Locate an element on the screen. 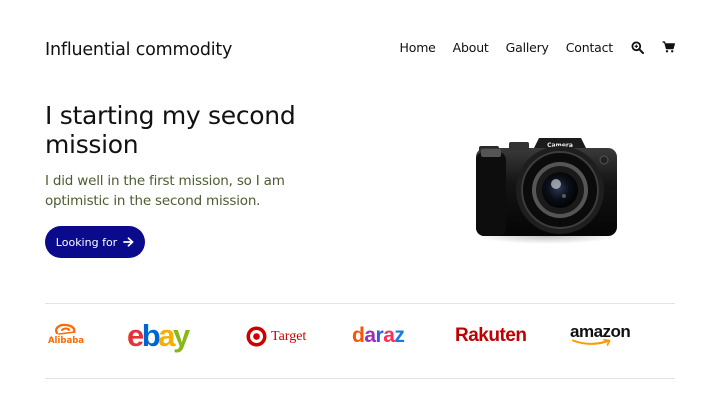  target-logo: Target is located at coordinates (276, 336).